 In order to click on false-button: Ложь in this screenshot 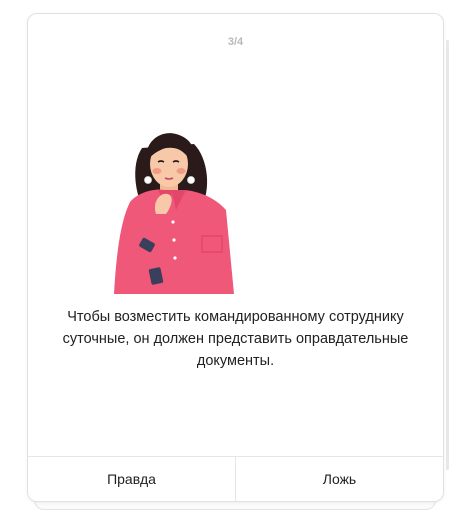, I will do `click(339, 479)`.